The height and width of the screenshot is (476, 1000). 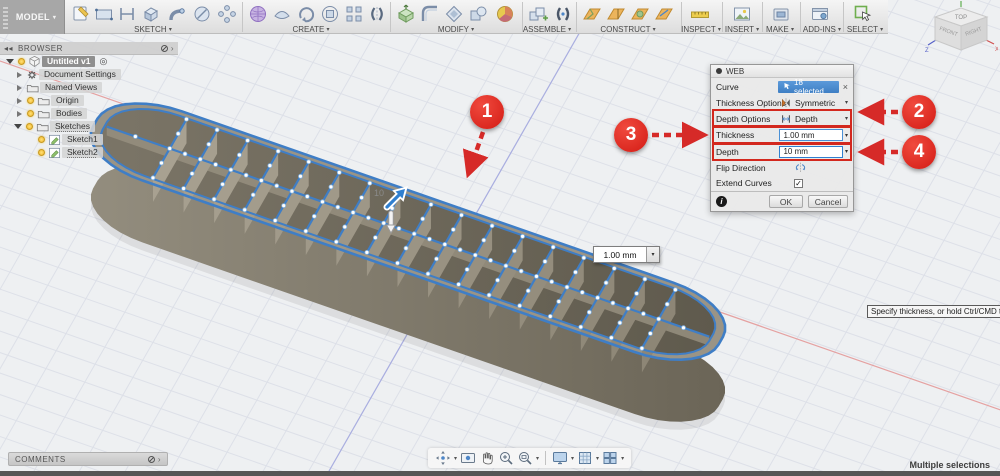 I want to click on browser-item-named-views: Named Views, so click(x=89, y=87).